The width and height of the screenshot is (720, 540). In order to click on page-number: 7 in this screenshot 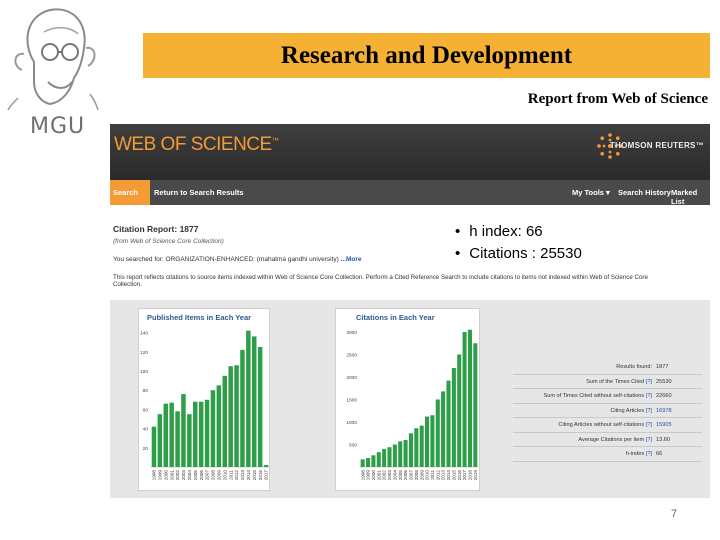, I will do `click(674, 514)`.